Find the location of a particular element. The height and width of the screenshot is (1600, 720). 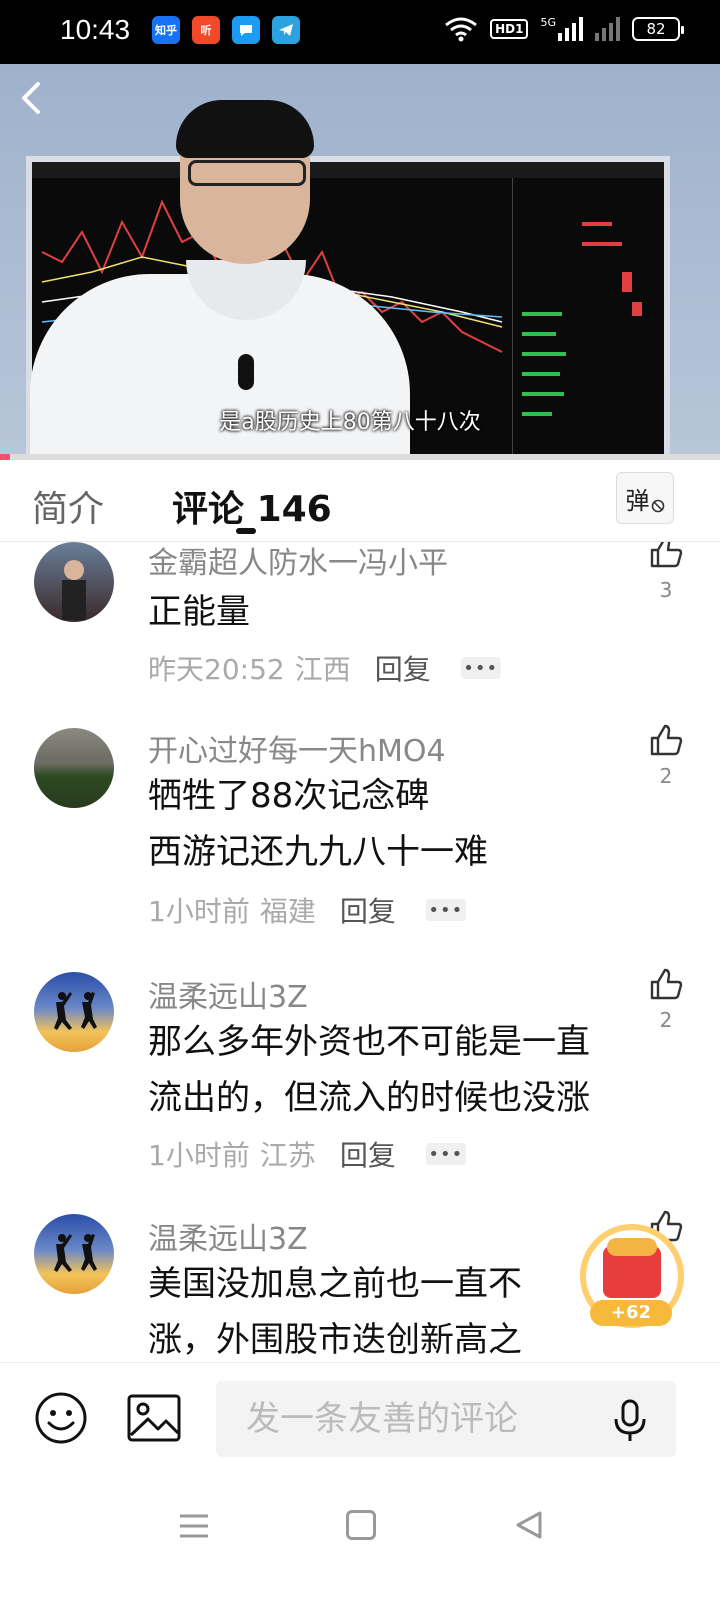

comment-line: 牺牲了88次记念碑 is located at coordinates (289, 796).